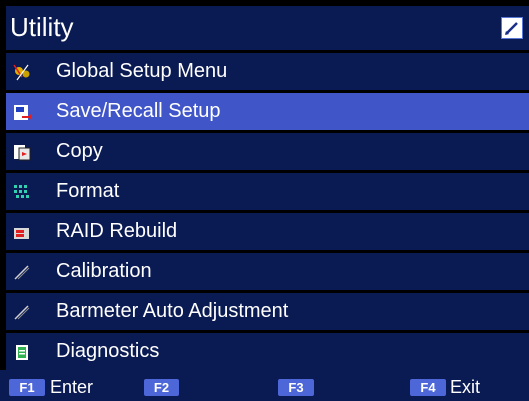  I want to click on f1-key: F1, so click(27, 387).